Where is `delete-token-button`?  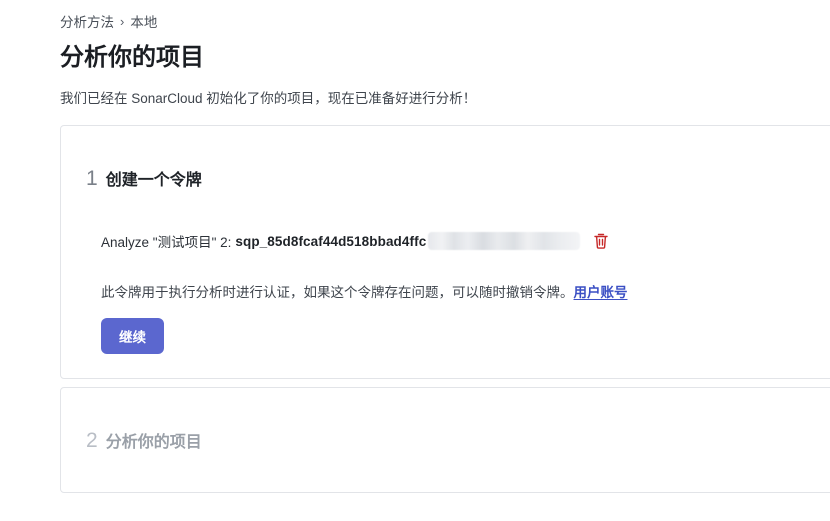 delete-token-button is located at coordinates (601, 241).